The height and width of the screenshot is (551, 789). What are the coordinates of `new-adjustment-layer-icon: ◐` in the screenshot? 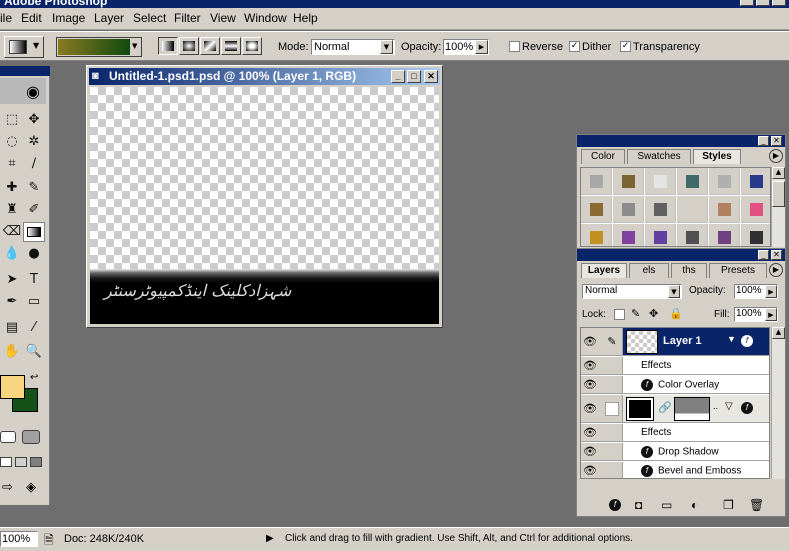 It's located at (694, 505).